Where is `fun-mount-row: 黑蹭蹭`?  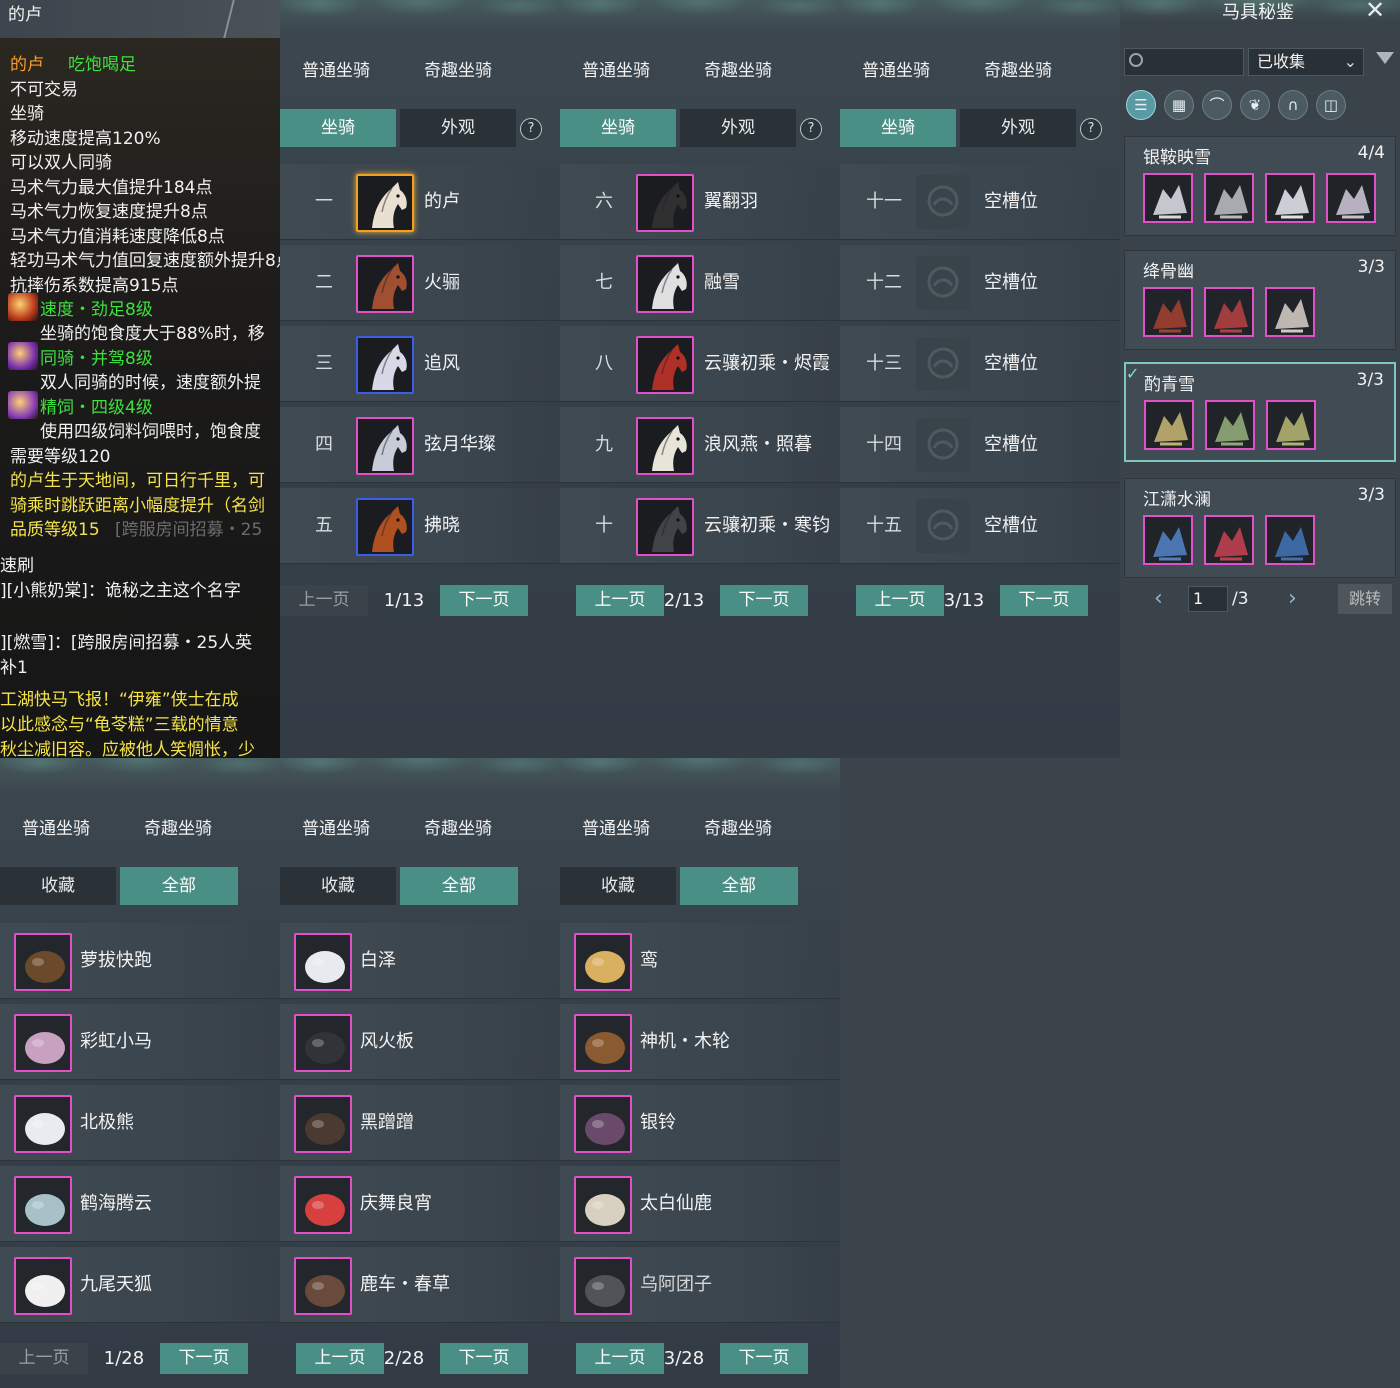
fun-mount-row: 黑蹭蹭 is located at coordinates (420, 1123).